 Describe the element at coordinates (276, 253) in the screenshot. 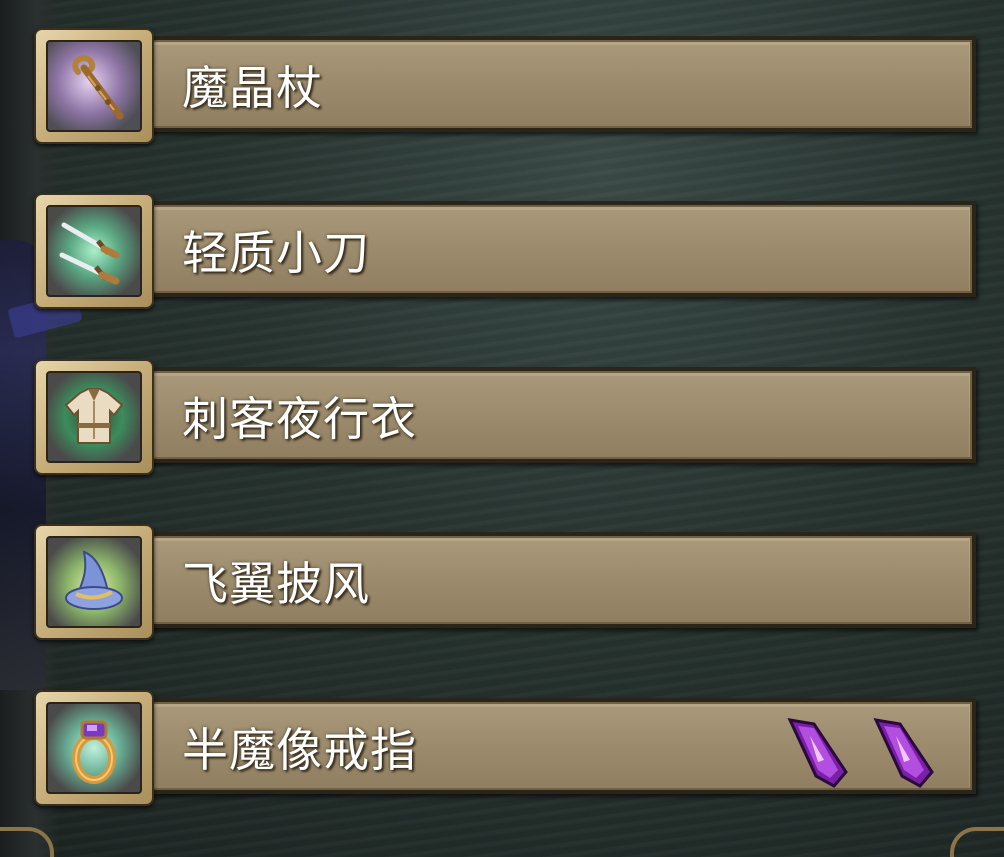

I see `item-name: 轻质小刀` at that location.